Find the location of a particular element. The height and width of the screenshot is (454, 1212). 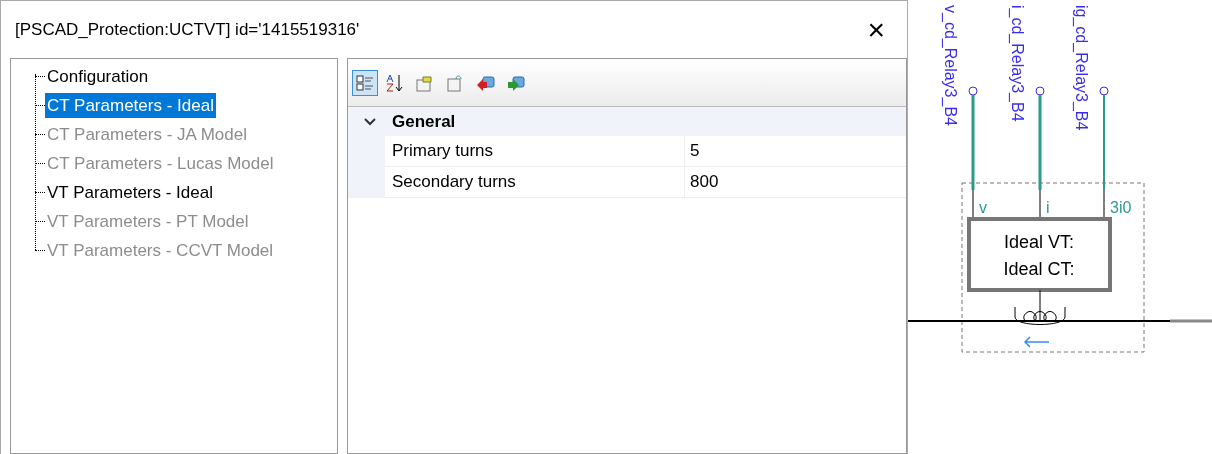

property-name: Secondary turns is located at coordinates (535, 182).